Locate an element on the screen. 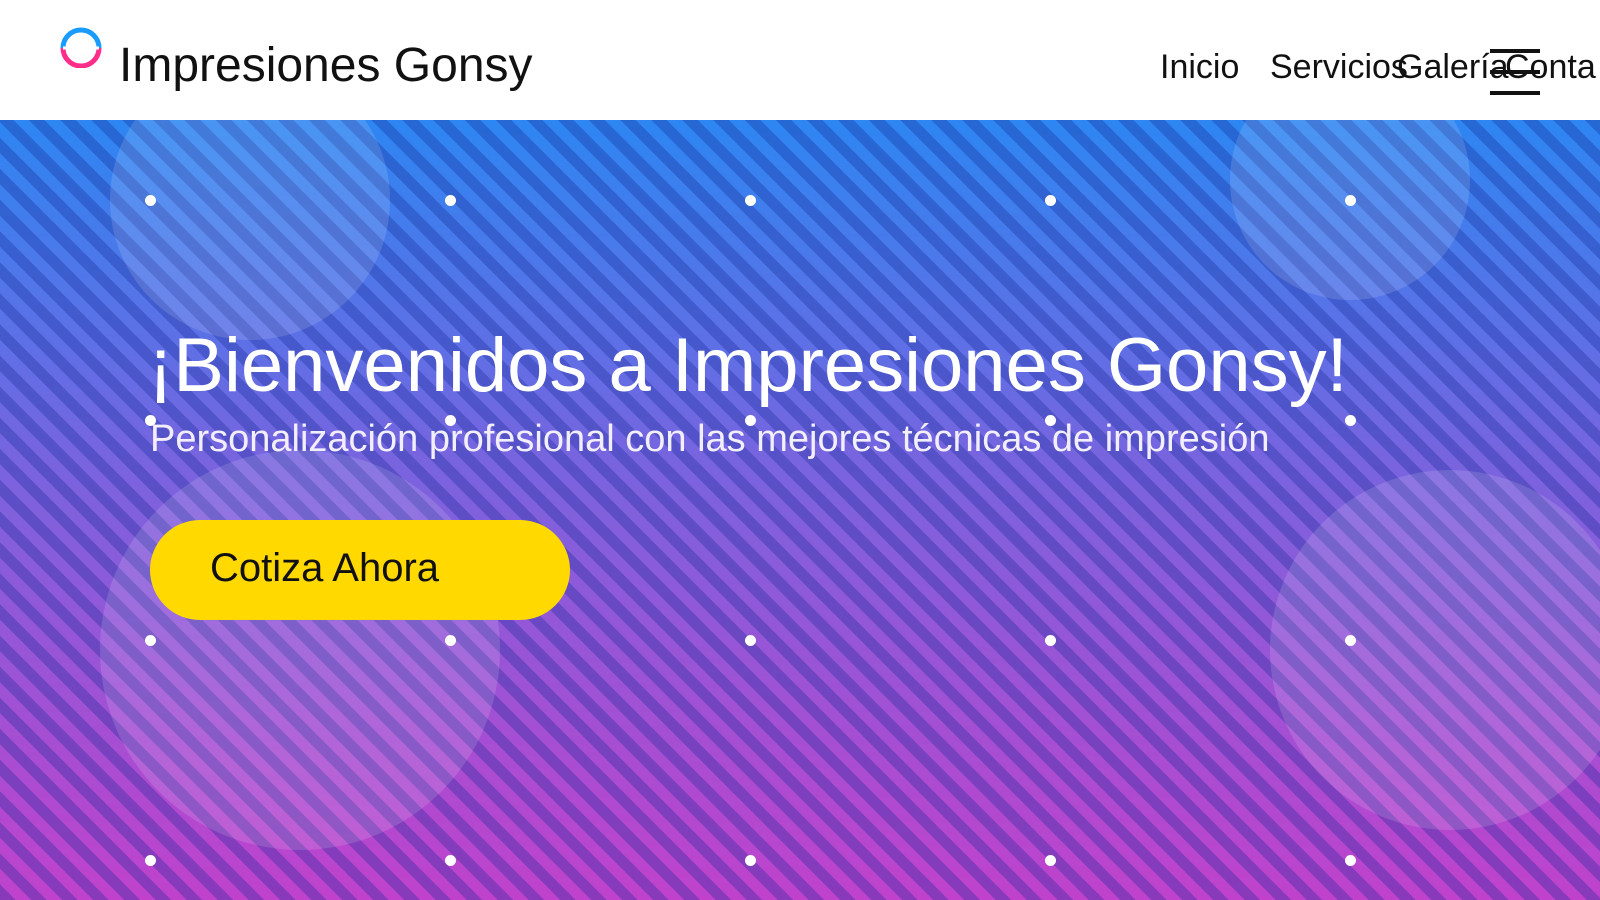 The height and width of the screenshot is (900, 1600). hamburger-menu-icon is located at coordinates (1515, 72).